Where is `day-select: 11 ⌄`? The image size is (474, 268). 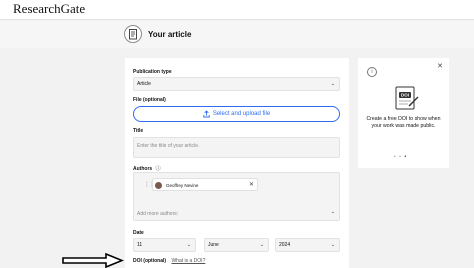 day-select: 11 ⌄ is located at coordinates (164, 245).